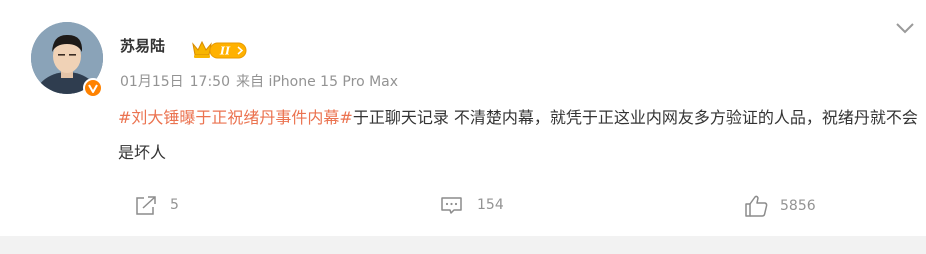 This screenshot has height=254, width=926. I want to click on vip-crown-icon: II, so click(220, 49).